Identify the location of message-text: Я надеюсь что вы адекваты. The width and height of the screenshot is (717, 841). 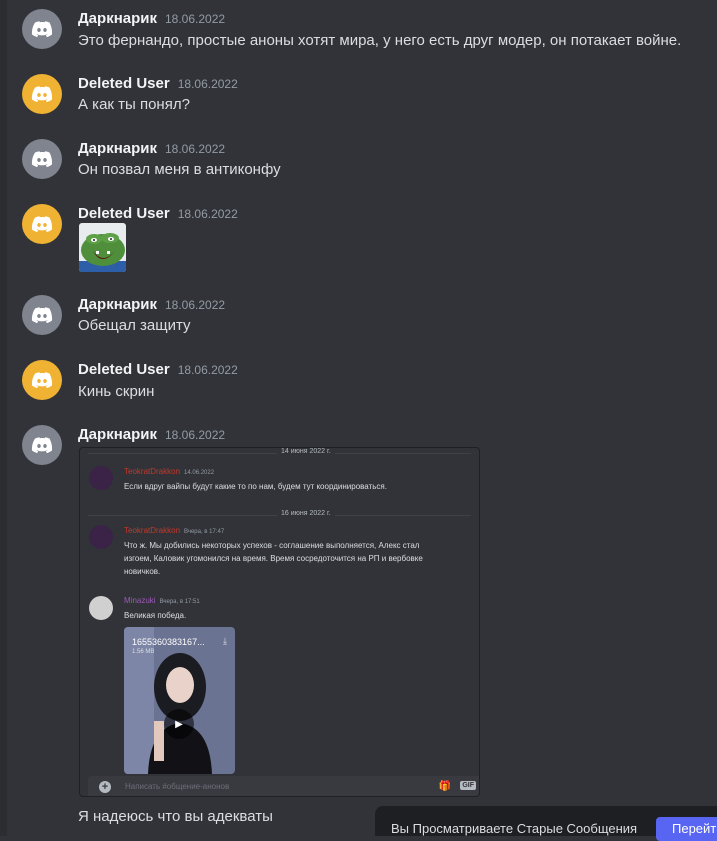
(175, 816).